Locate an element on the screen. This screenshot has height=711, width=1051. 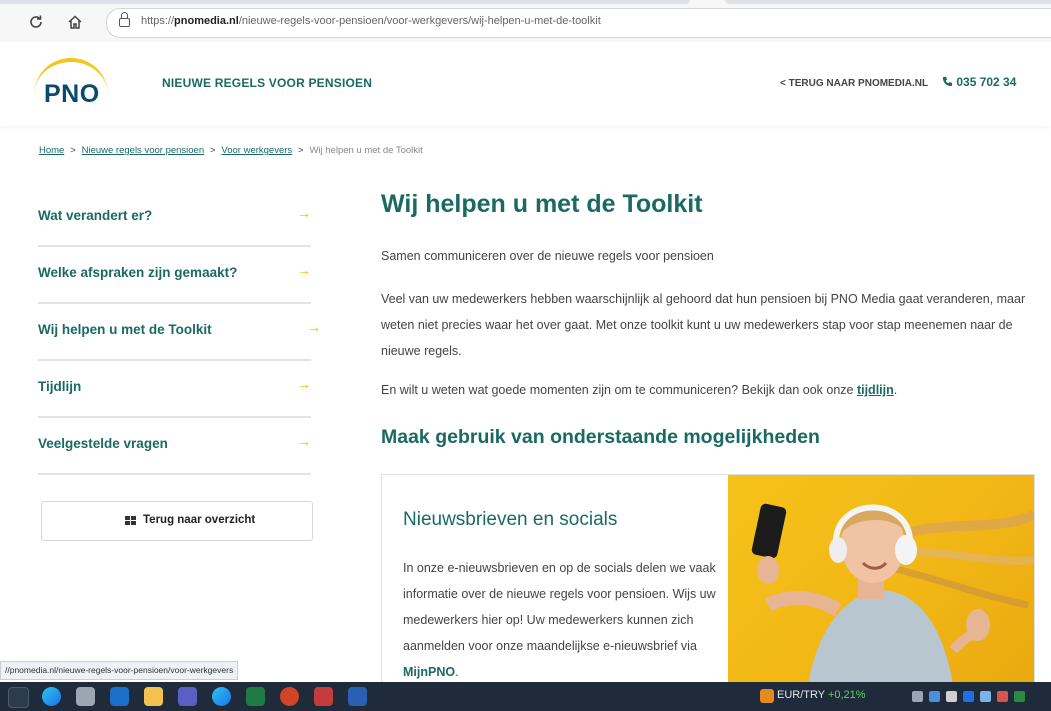
sidebar-item-toolkit: Wij helpen u met de Toolkit → is located at coordinates (179, 332).